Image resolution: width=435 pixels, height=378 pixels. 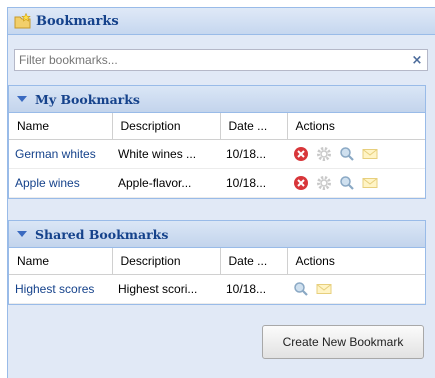 What do you see at coordinates (87, 99) in the screenshot?
I see `section-title: My Bookmarks` at bounding box center [87, 99].